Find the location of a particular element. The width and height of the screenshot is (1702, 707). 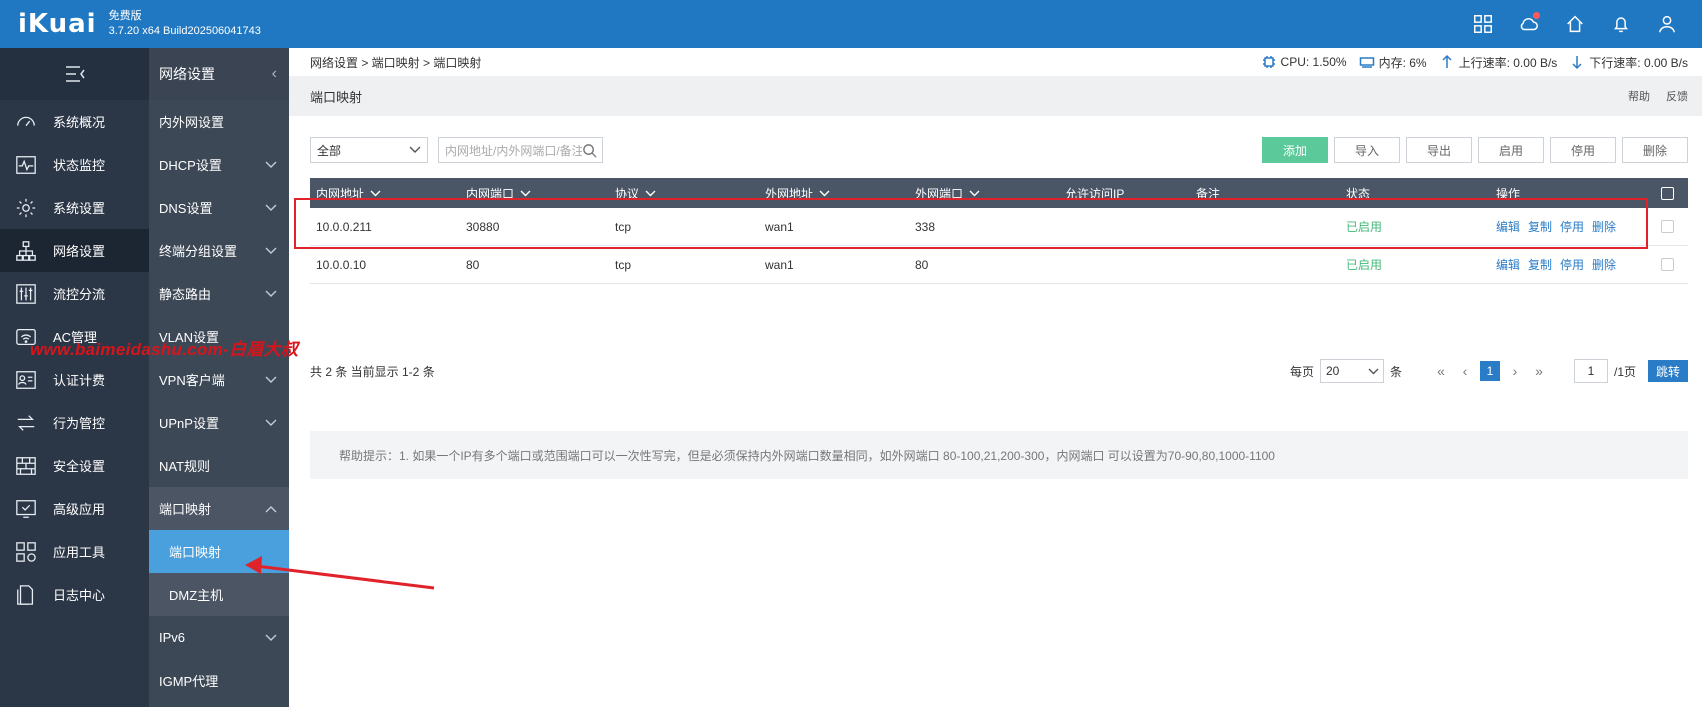

next-page-icon: › is located at coordinates (1515, 371).